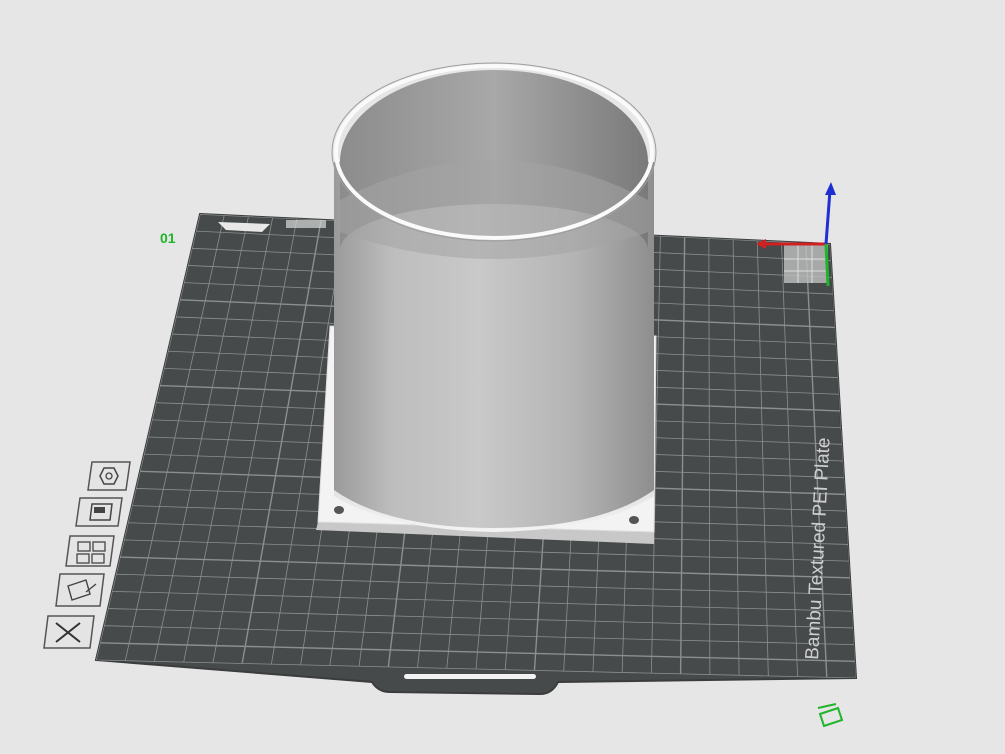  Describe the element at coordinates (470, 676) in the screenshot. I see `plate-handle` at that location.